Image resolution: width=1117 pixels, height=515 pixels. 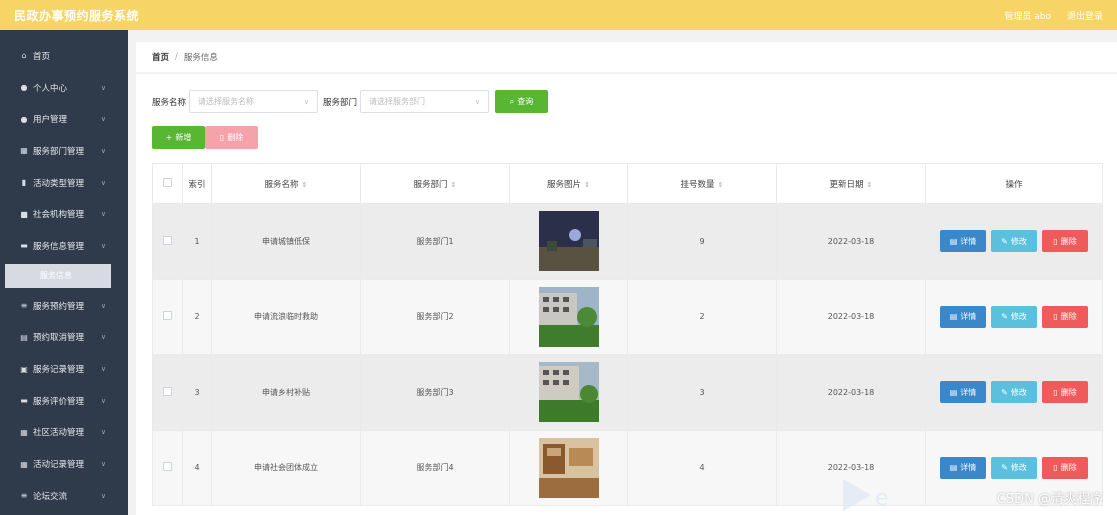 I want to click on cell-count: 3, so click(x=702, y=392).